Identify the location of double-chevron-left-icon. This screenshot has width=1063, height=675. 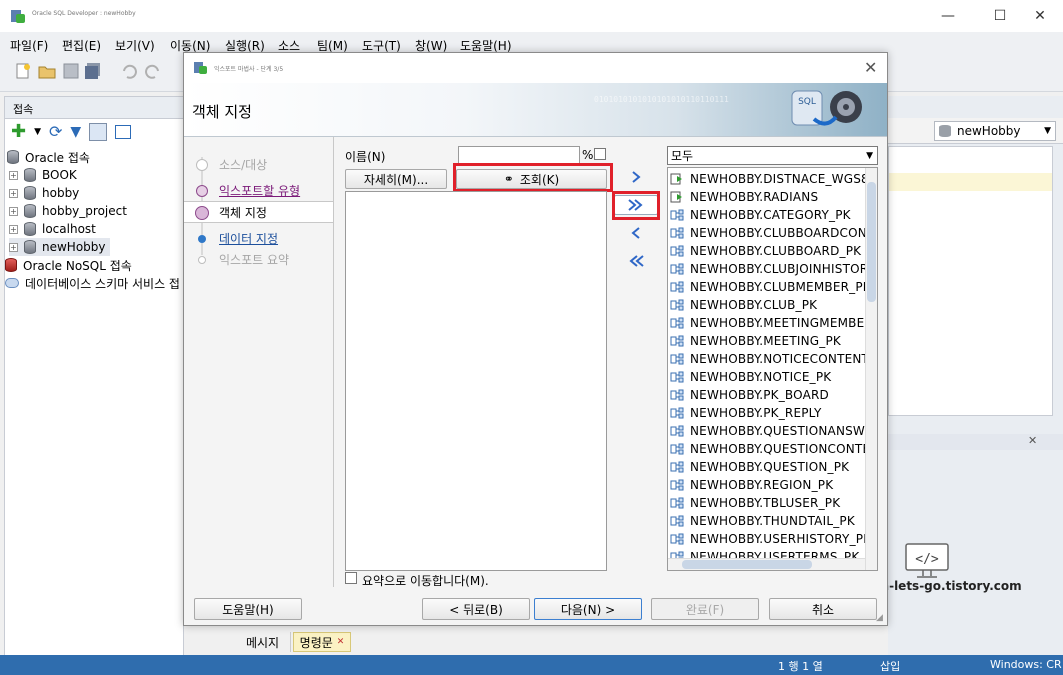
(636, 261).